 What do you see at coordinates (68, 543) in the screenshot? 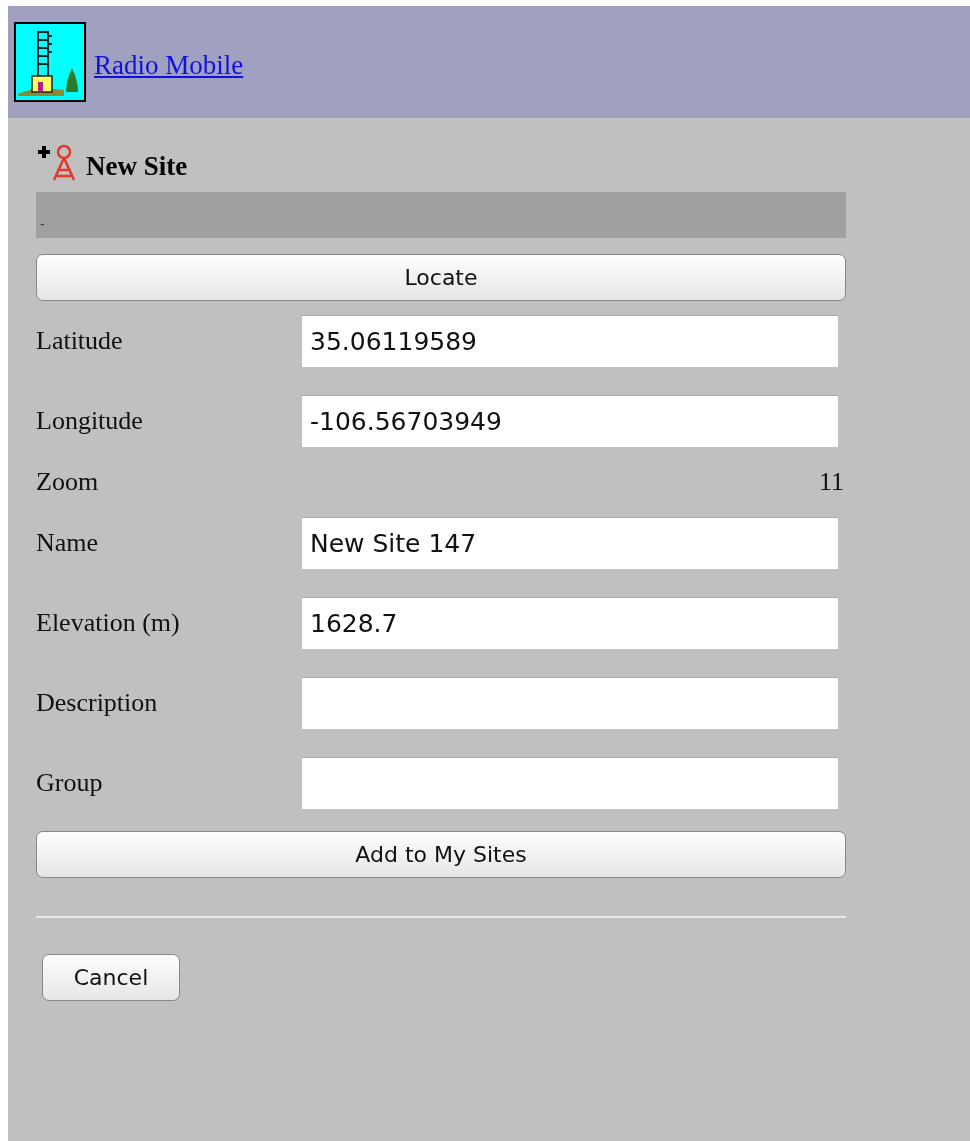
I see `field-label: Name` at bounding box center [68, 543].